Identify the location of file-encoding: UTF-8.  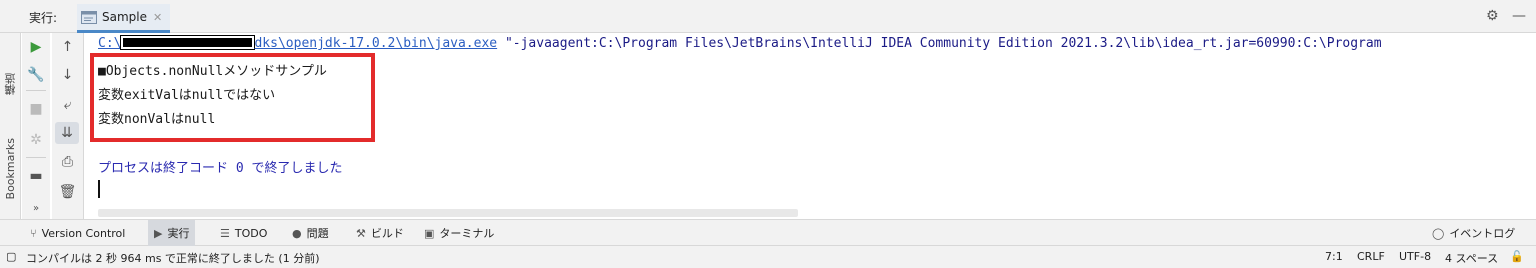
(1415, 256).